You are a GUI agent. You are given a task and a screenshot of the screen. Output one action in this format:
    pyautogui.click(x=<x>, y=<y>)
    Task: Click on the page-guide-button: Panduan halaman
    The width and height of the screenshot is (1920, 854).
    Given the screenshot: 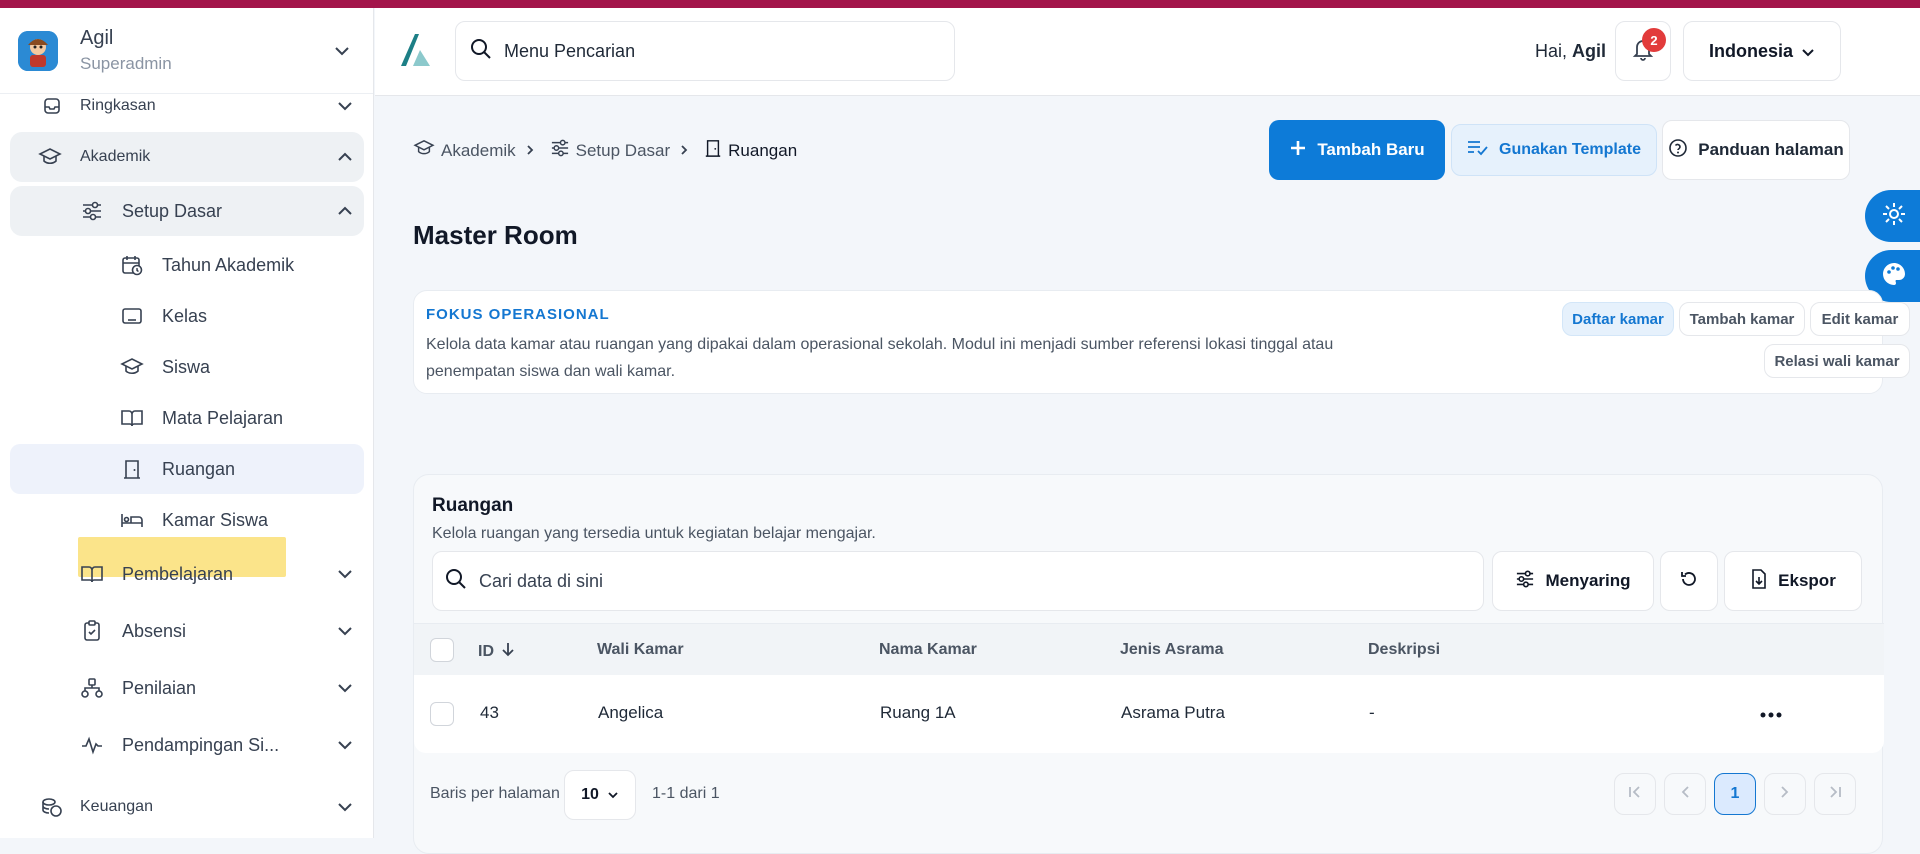 What is the action you would take?
    pyautogui.click(x=1756, y=150)
    